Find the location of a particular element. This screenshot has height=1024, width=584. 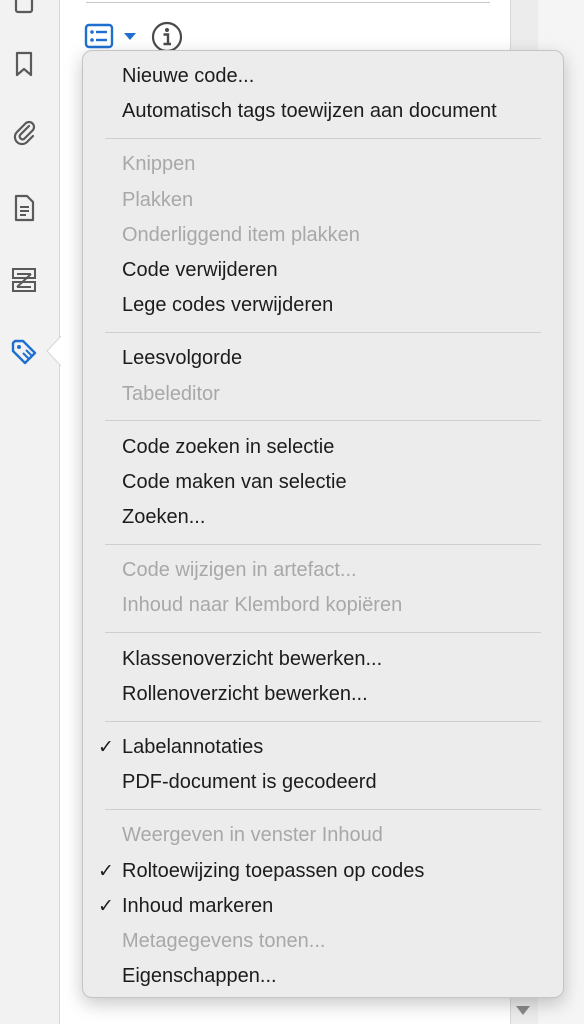

menu-item-label: Code zoeken in selectie is located at coordinates (228, 446).